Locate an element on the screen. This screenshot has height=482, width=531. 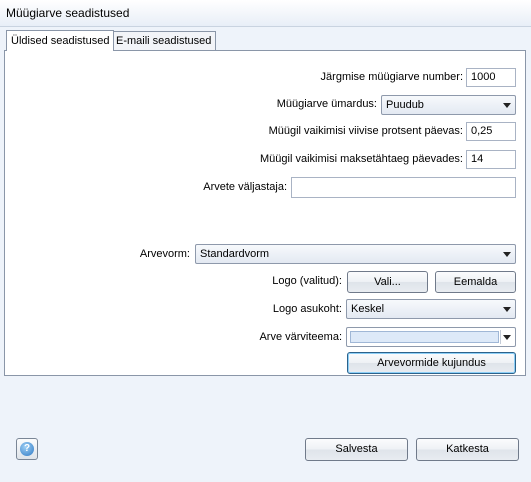
cancel-button: Katkesta is located at coordinates (467, 449).